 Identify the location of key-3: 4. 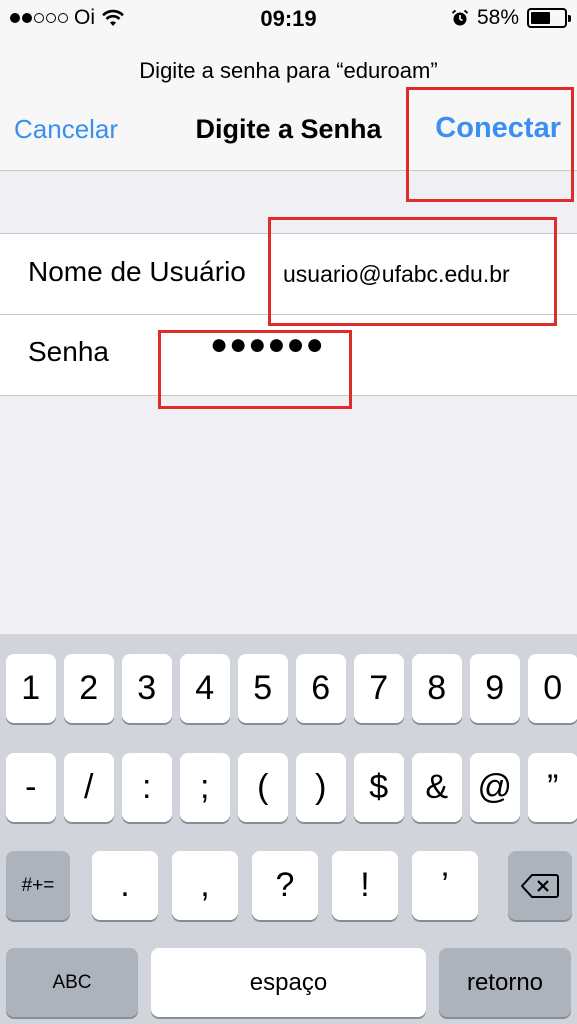
(205, 688).